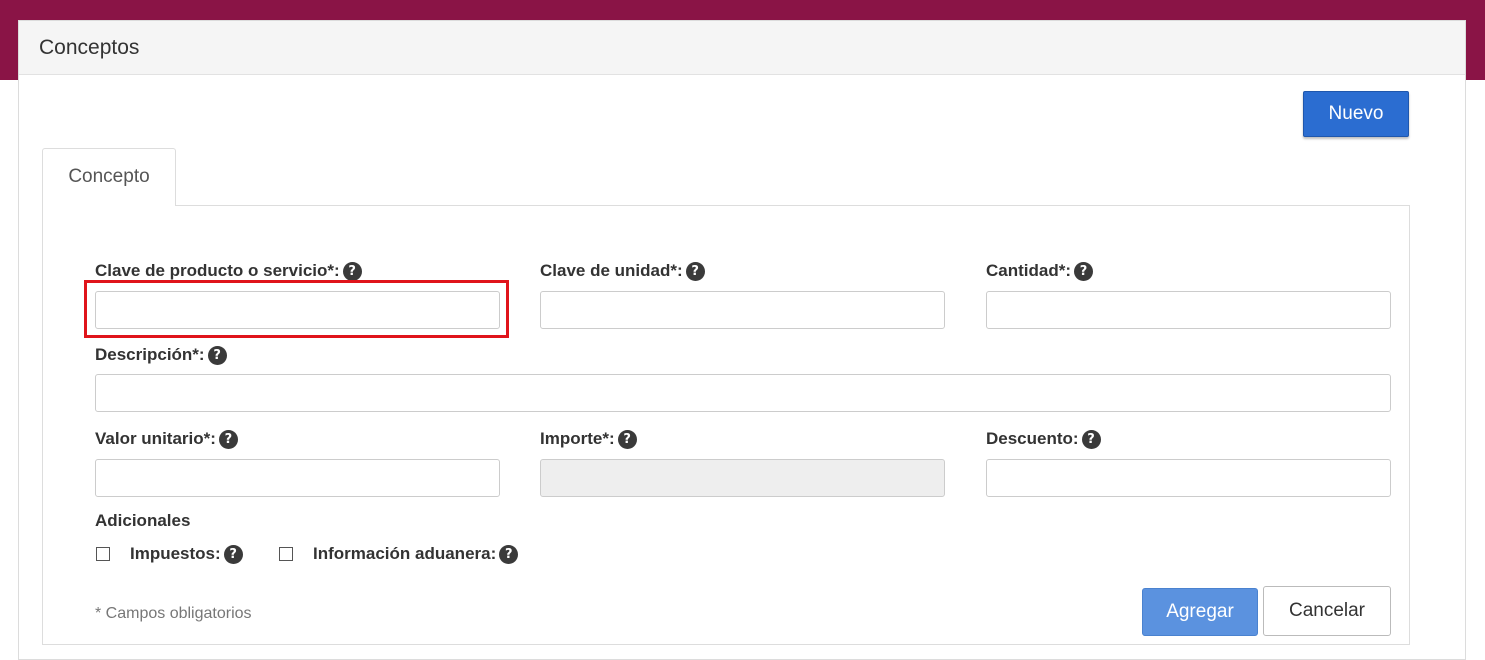 Image resolution: width=1485 pixels, height=660 pixels. Describe the element at coordinates (297, 478) in the screenshot. I see `valor-unitario-input` at that location.